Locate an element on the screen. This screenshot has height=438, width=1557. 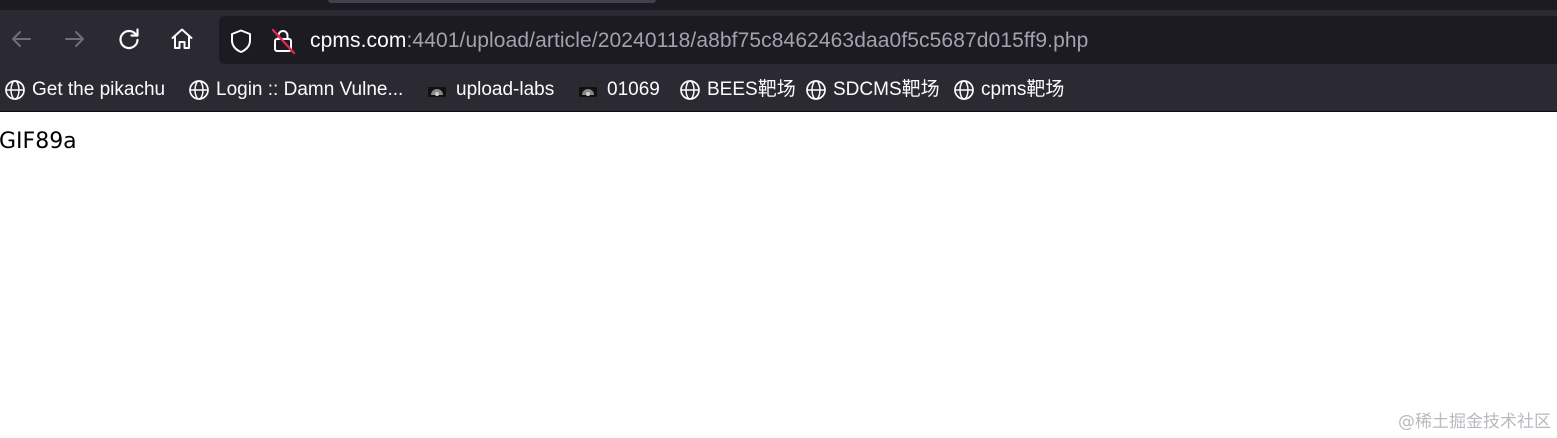
back-button is located at coordinates (21, 39).